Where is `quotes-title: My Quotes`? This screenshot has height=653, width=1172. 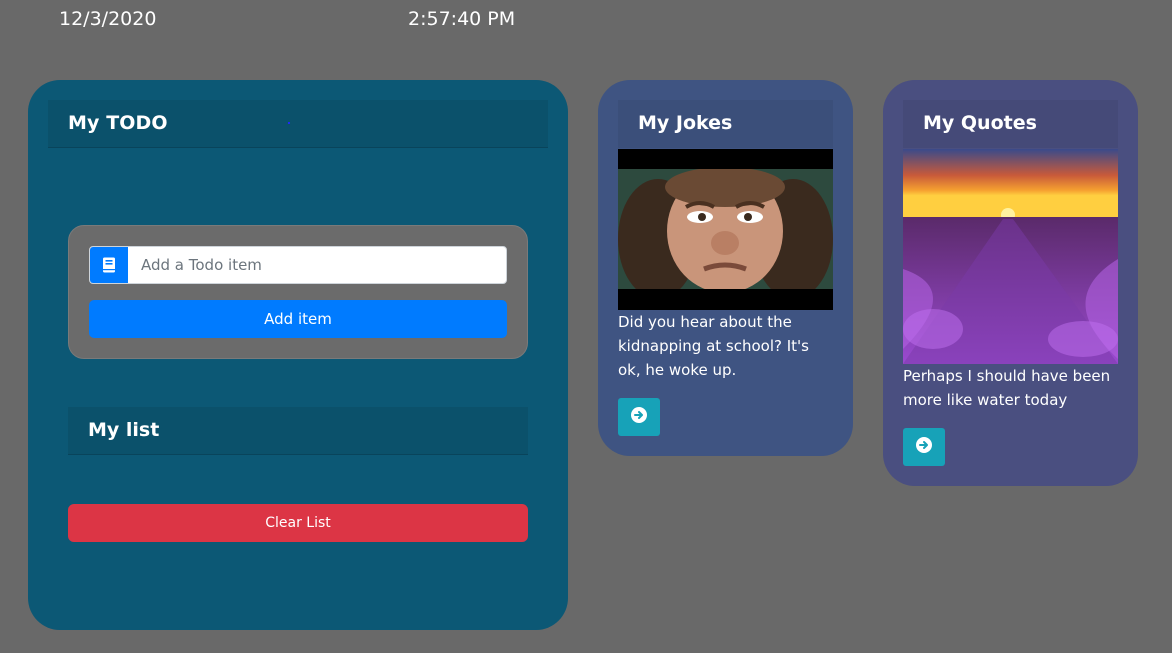
quotes-title: My Quotes is located at coordinates (980, 123).